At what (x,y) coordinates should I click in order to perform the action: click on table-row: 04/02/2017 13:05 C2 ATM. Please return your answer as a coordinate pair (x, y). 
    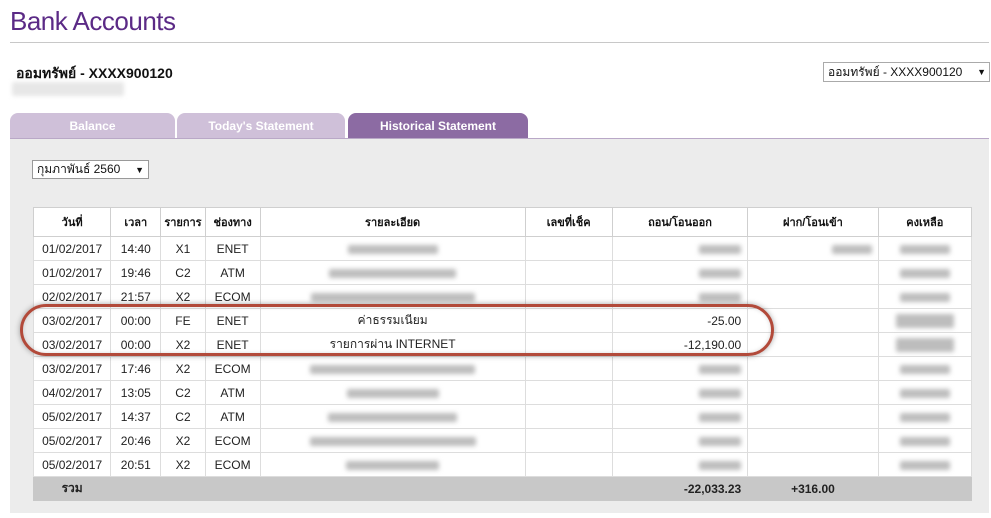
    Looking at the image, I should click on (502, 392).